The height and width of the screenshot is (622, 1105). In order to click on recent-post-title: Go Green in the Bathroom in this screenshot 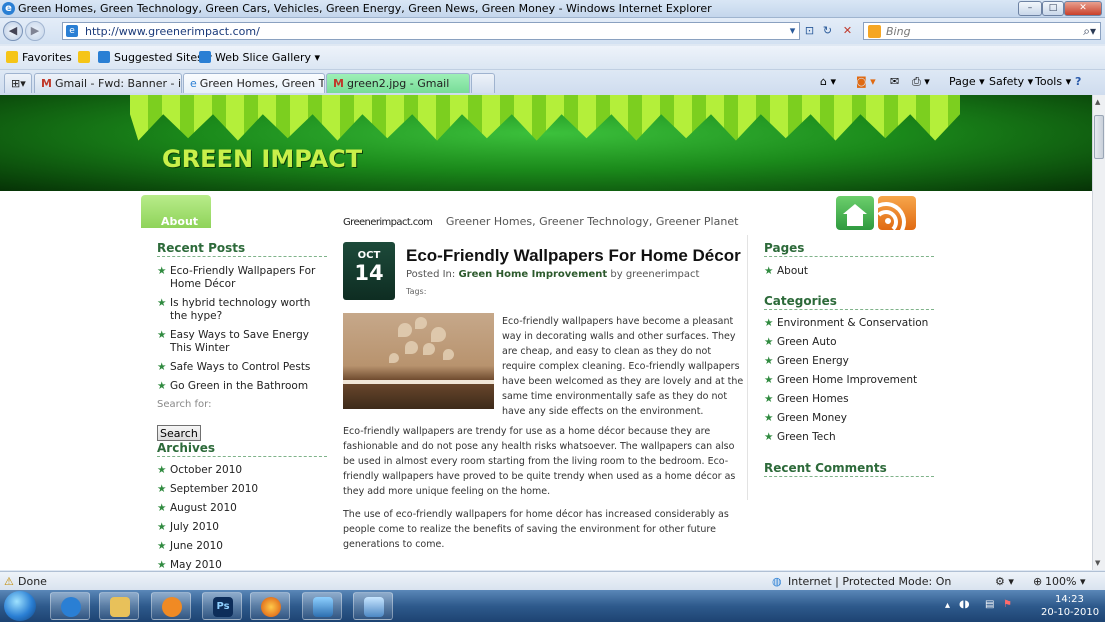, I will do `click(239, 386)`.